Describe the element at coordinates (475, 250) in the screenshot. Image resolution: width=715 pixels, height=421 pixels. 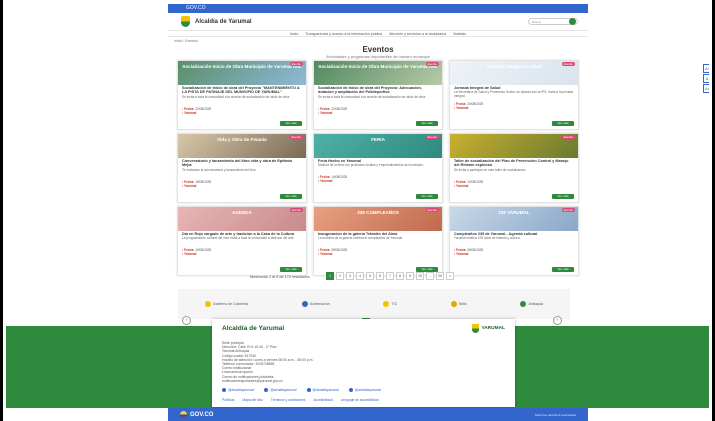
I see `event-date-value: 06/08/2025` at that location.